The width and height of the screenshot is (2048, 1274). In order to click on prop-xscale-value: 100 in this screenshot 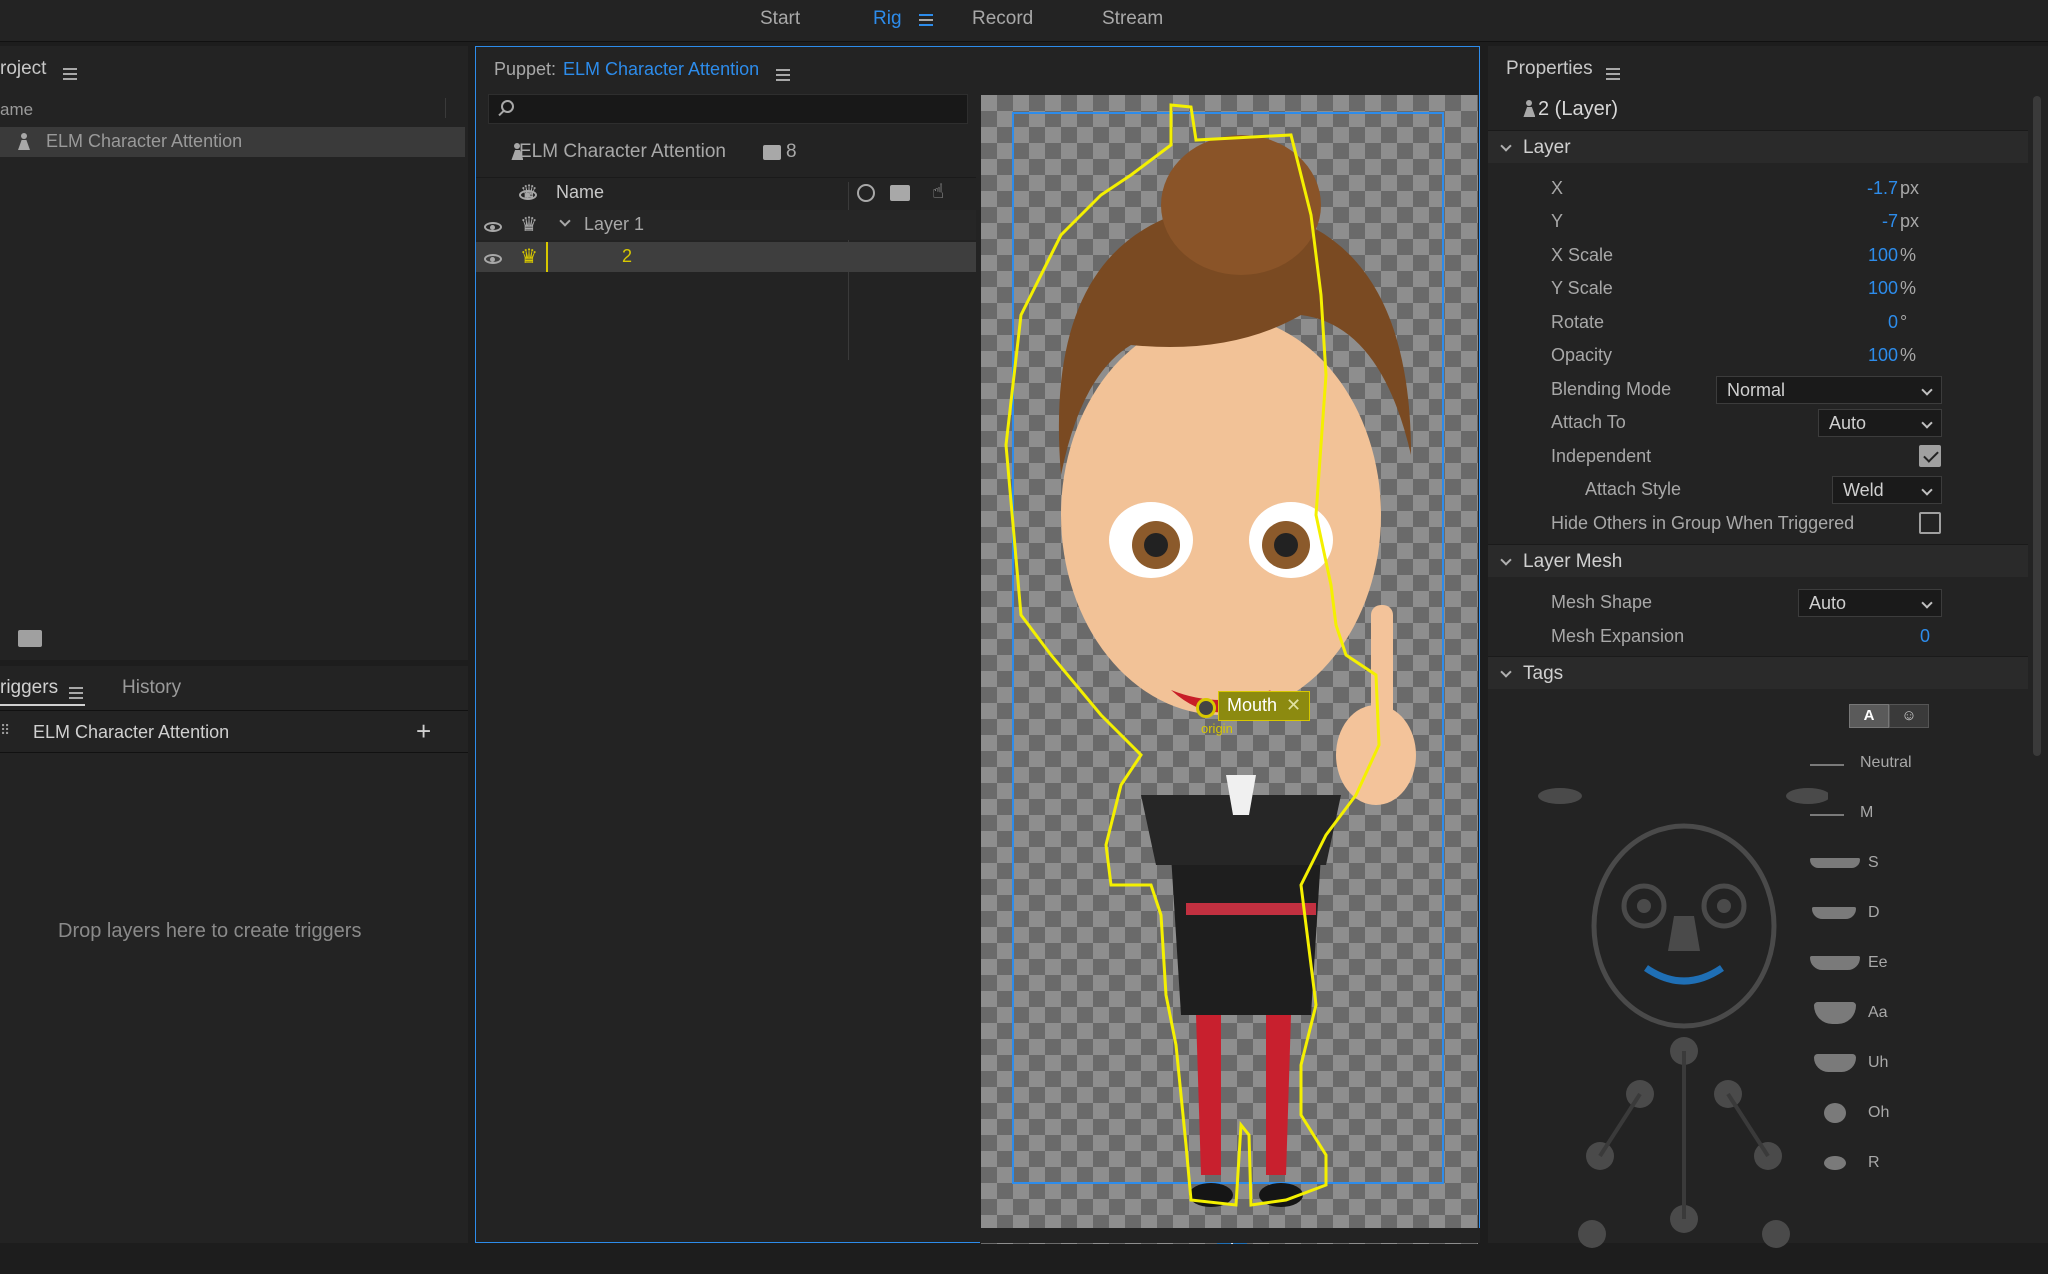, I will do `click(1883, 255)`.